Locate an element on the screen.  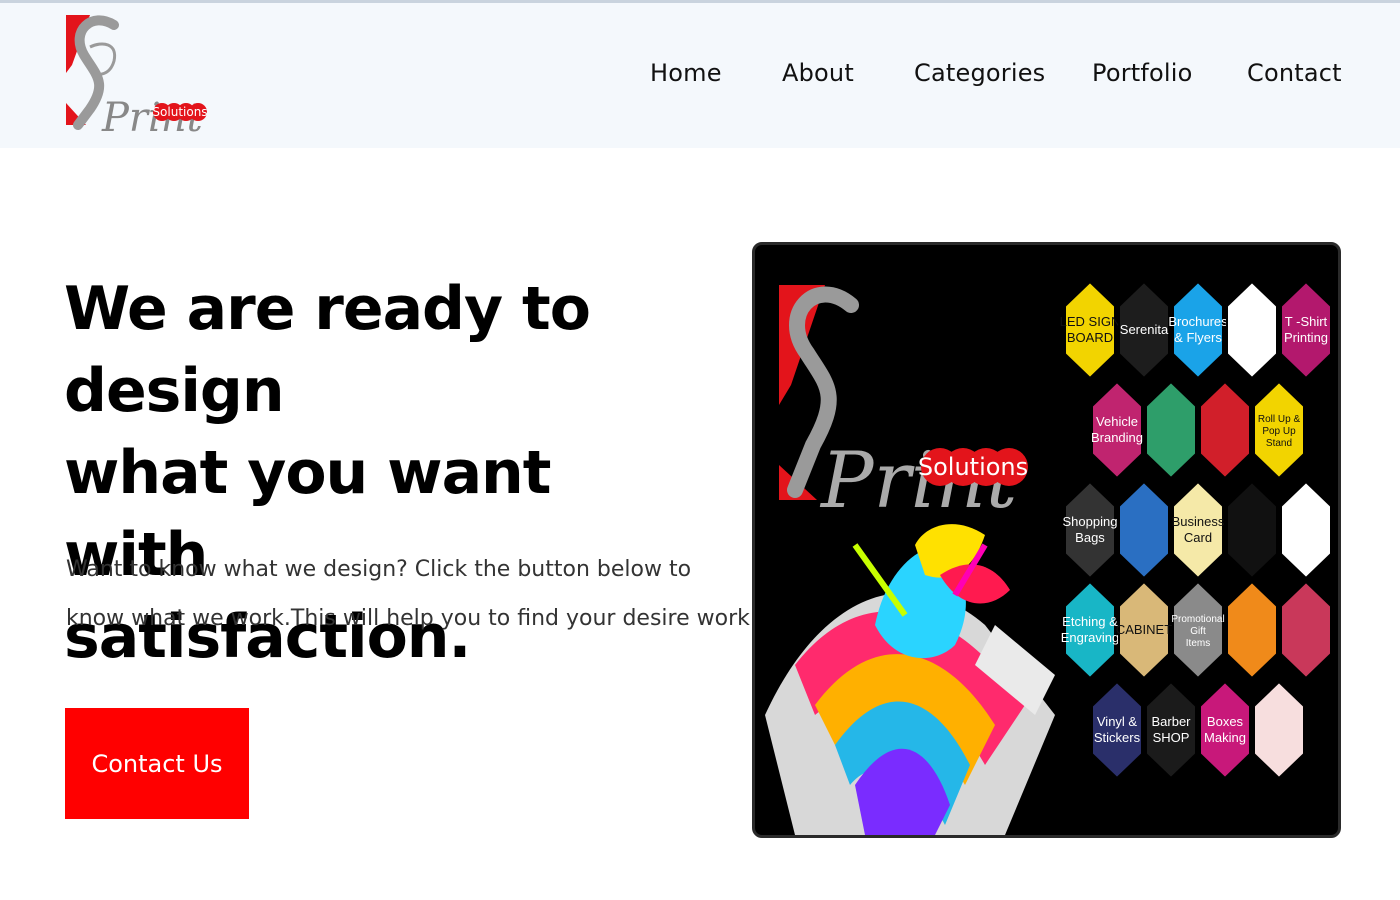
banner-logo-subtext: Solutions is located at coordinates (973, 467).